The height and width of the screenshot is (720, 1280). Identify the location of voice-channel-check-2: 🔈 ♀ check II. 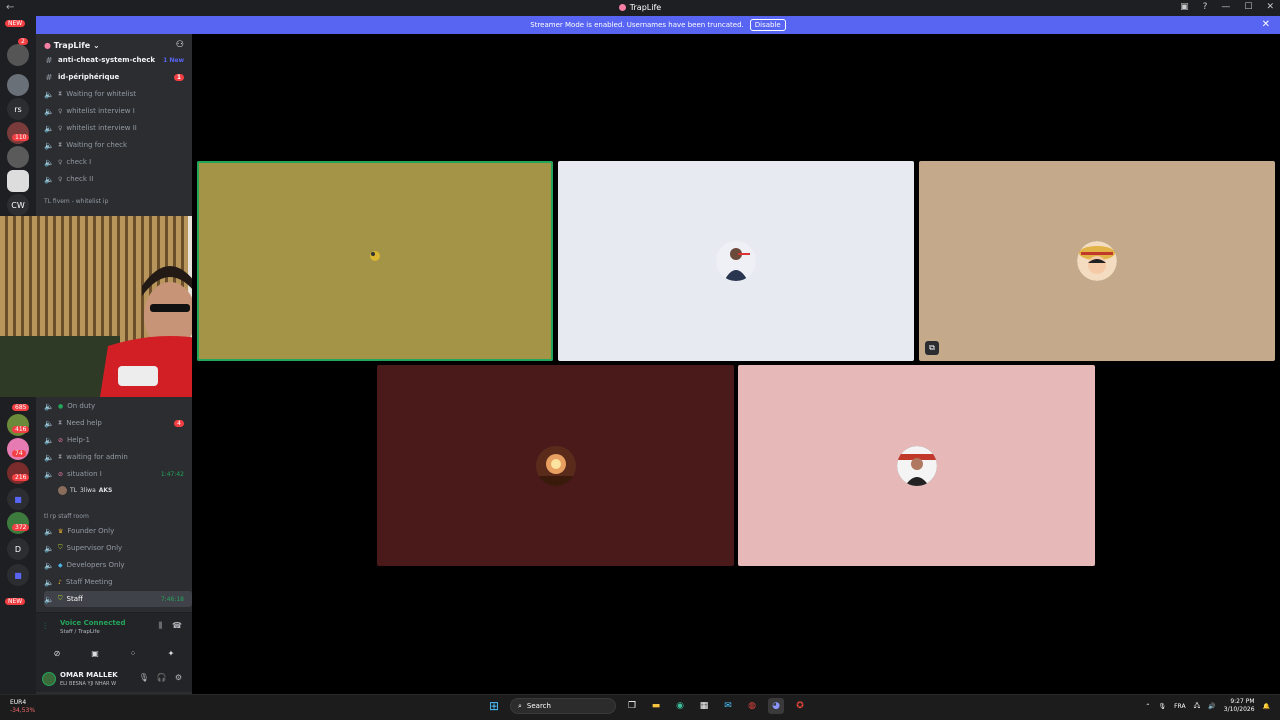
(118, 179).